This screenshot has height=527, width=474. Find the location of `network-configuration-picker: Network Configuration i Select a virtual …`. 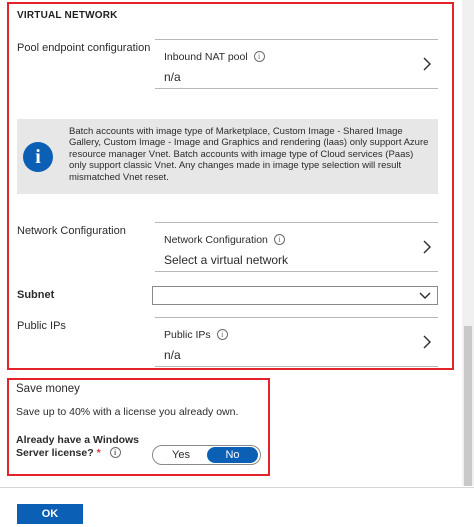

network-configuration-picker: Network Configuration i Select a virtual … is located at coordinates (296, 247).